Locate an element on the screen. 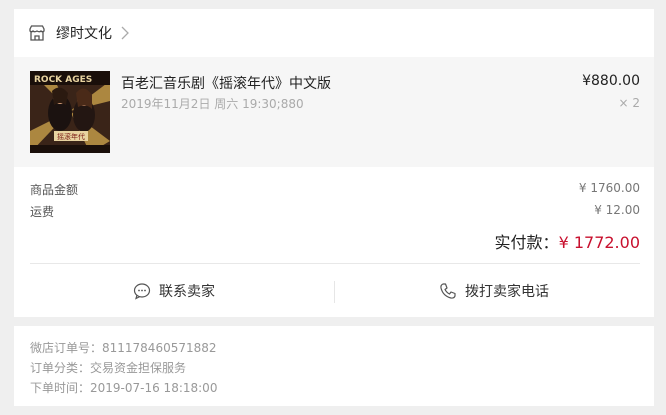 The width and height of the screenshot is (666, 415). paid-total: 实付款：¥ 1772.00 is located at coordinates (567, 241).